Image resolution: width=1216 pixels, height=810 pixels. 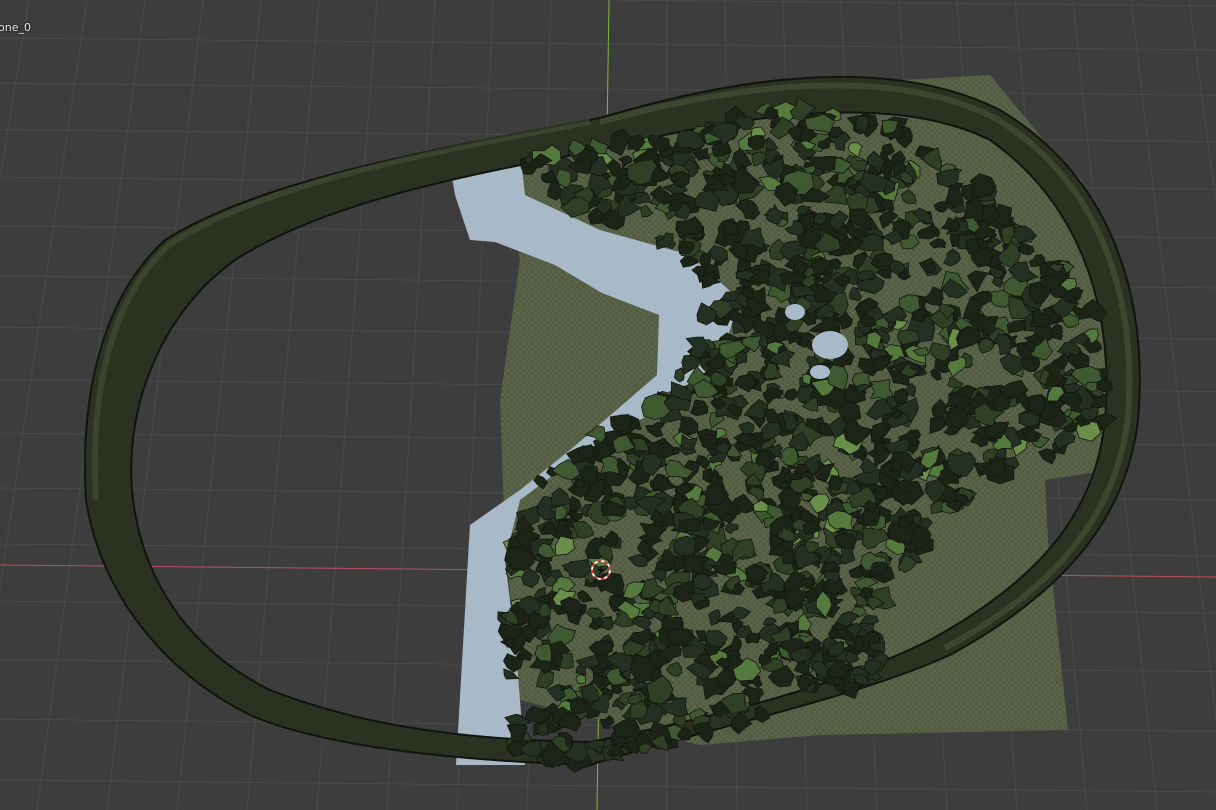 What do you see at coordinates (15, 27) in the screenshot?
I see `active-object-label: one_0` at bounding box center [15, 27].